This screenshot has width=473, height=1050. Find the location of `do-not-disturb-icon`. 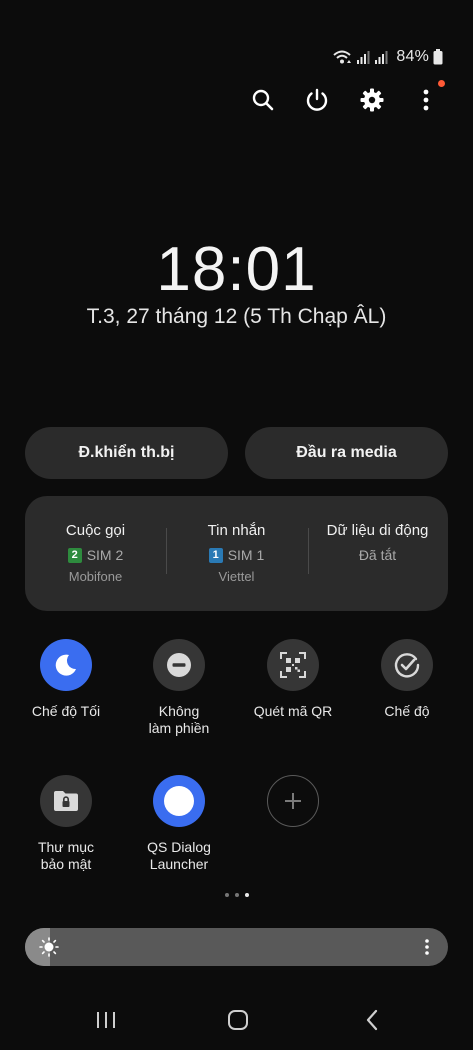

do-not-disturb-icon is located at coordinates (179, 665).